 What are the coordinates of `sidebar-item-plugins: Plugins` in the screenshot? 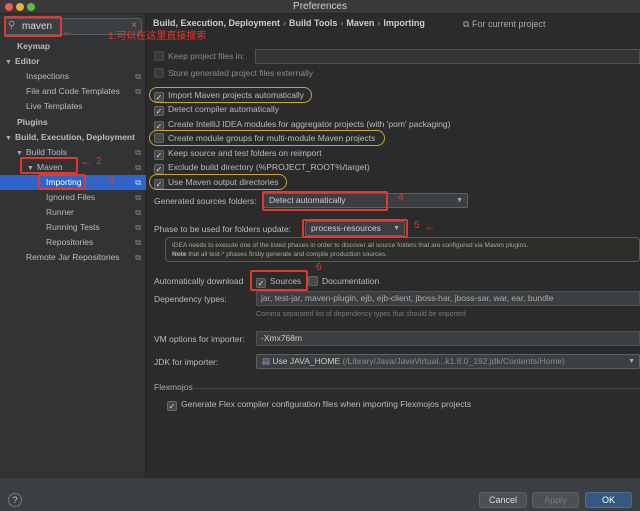 It's located at (73, 122).